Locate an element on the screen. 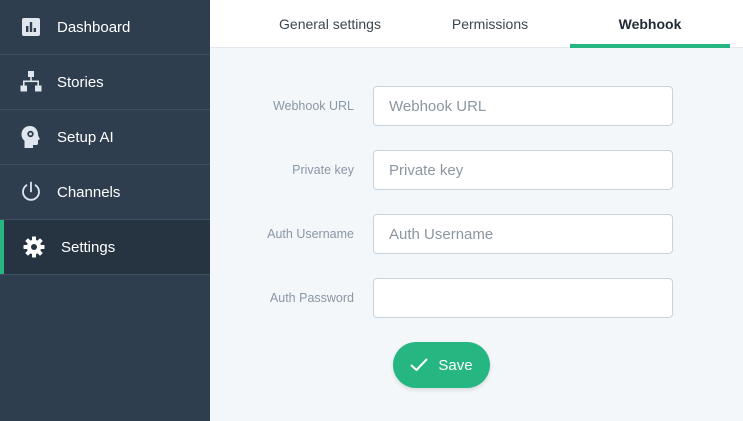 The image size is (743, 421). sidebar-item-channels: Channels is located at coordinates (105, 192).